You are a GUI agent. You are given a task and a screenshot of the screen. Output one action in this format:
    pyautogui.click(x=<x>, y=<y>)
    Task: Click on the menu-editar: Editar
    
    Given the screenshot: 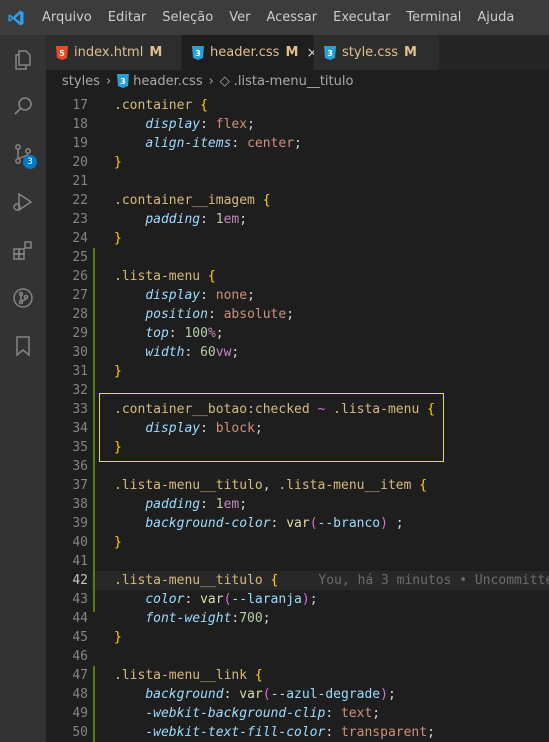 What is the action you would take?
    pyautogui.click(x=127, y=17)
    